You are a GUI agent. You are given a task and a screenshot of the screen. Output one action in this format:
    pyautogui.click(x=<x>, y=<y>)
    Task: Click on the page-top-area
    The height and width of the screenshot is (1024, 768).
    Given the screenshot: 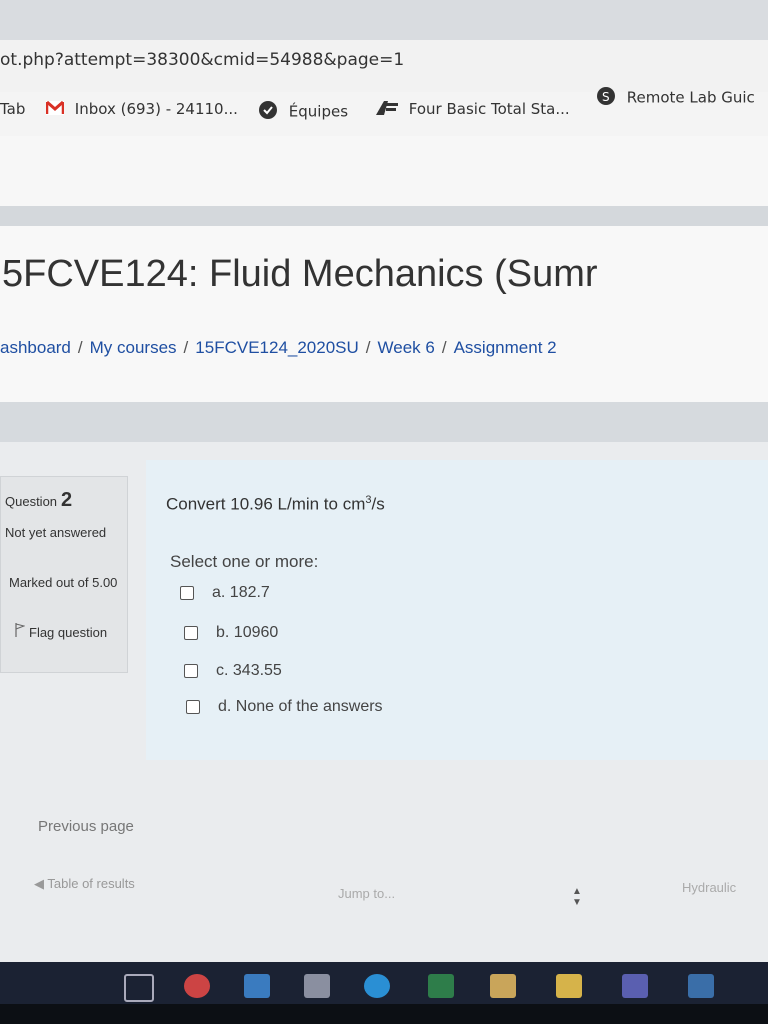 What is the action you would take?
    pyautogui.click(x=384, y=176)
    